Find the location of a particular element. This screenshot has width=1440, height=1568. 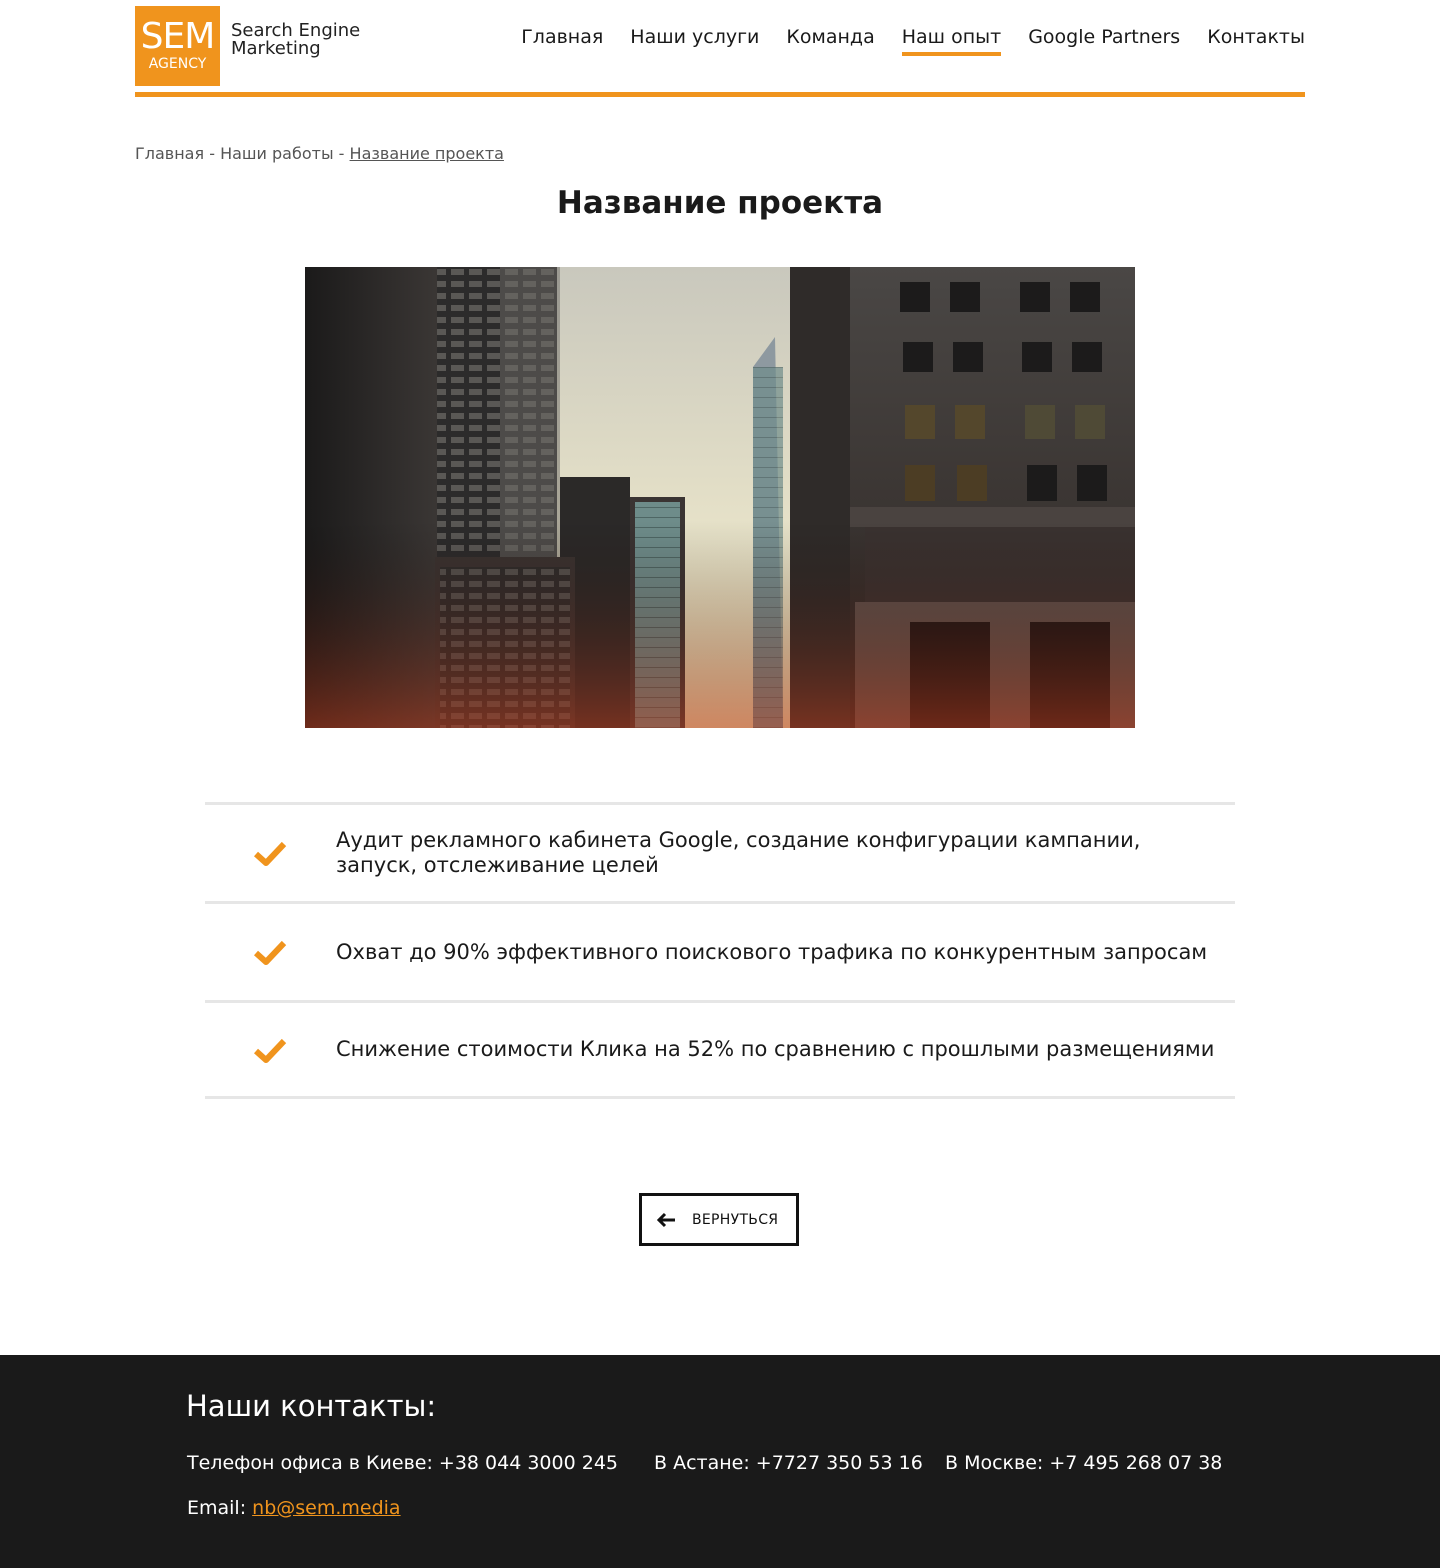

arrow-left-icon is located at coordinates (665, 1219).